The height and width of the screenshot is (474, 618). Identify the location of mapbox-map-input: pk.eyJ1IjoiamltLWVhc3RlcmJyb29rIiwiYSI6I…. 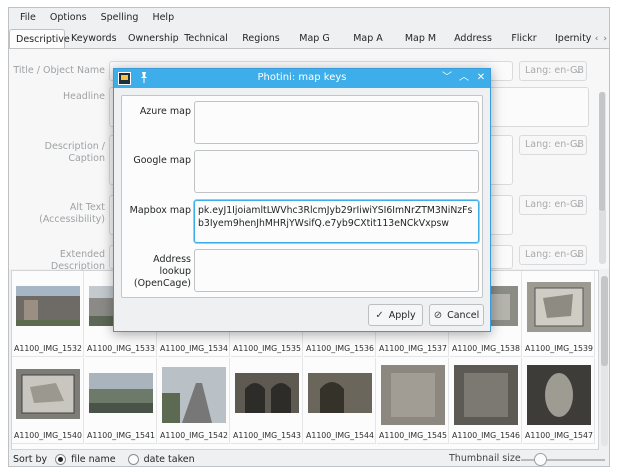
(336, 221).